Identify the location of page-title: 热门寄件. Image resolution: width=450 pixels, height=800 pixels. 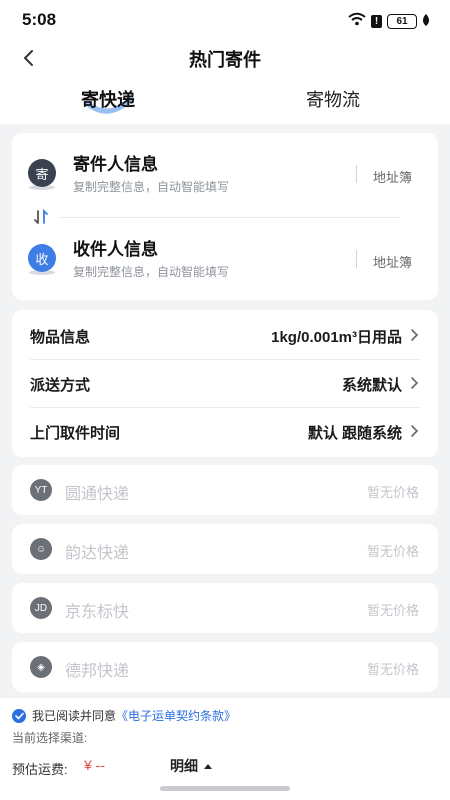
(225, 60).